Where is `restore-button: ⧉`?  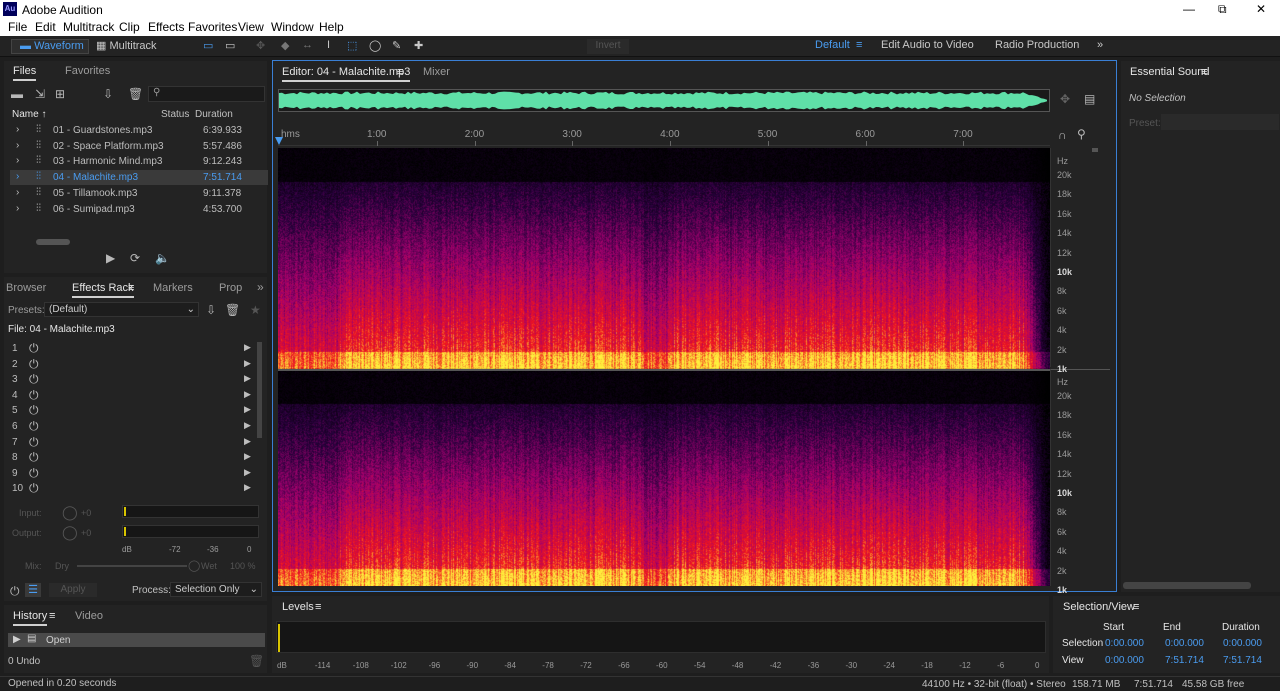
restore-button: ⧉ is located at coordinates (1222, 9).